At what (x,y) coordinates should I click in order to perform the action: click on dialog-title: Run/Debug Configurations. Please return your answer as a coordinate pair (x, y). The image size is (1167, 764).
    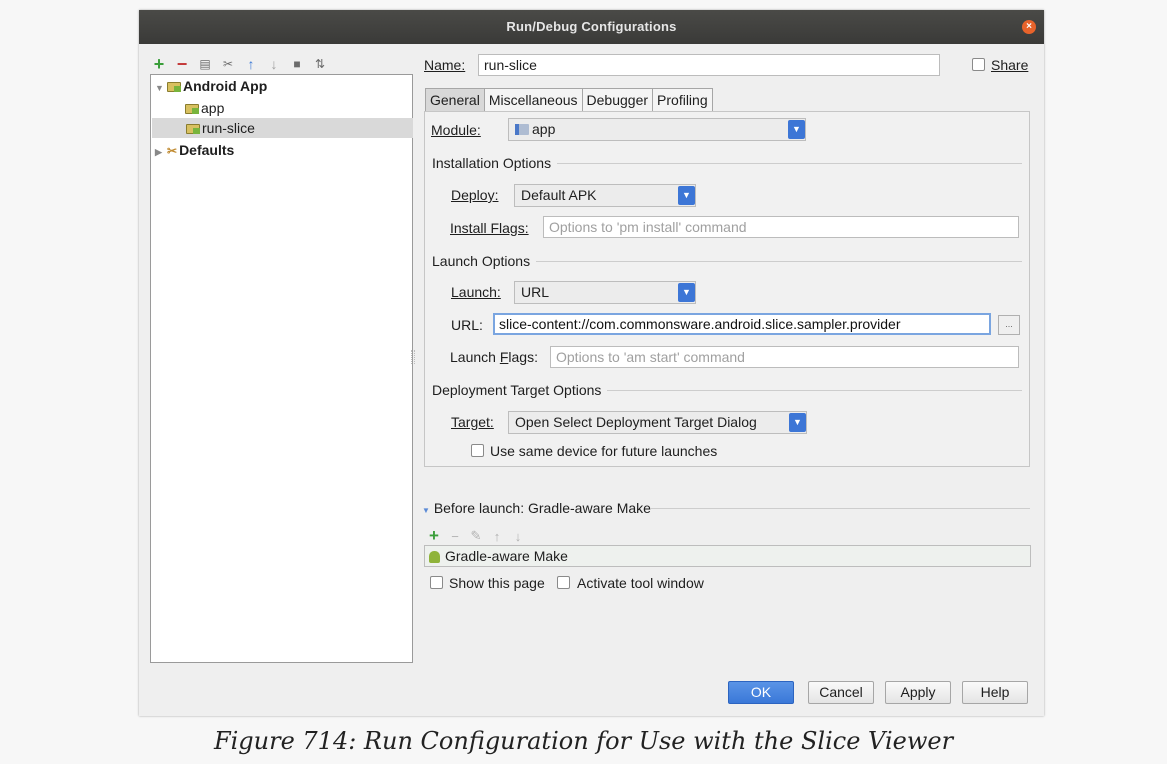
    Looking at the image, I should click on (591, 26).